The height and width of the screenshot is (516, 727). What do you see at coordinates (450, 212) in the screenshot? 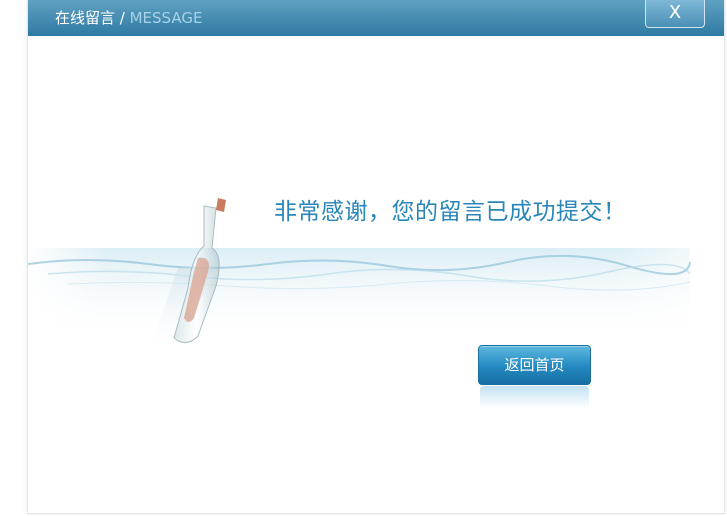
I see `success-message: 非常感谢，您的留言已成功提交！` at bounding box center [450, 212].